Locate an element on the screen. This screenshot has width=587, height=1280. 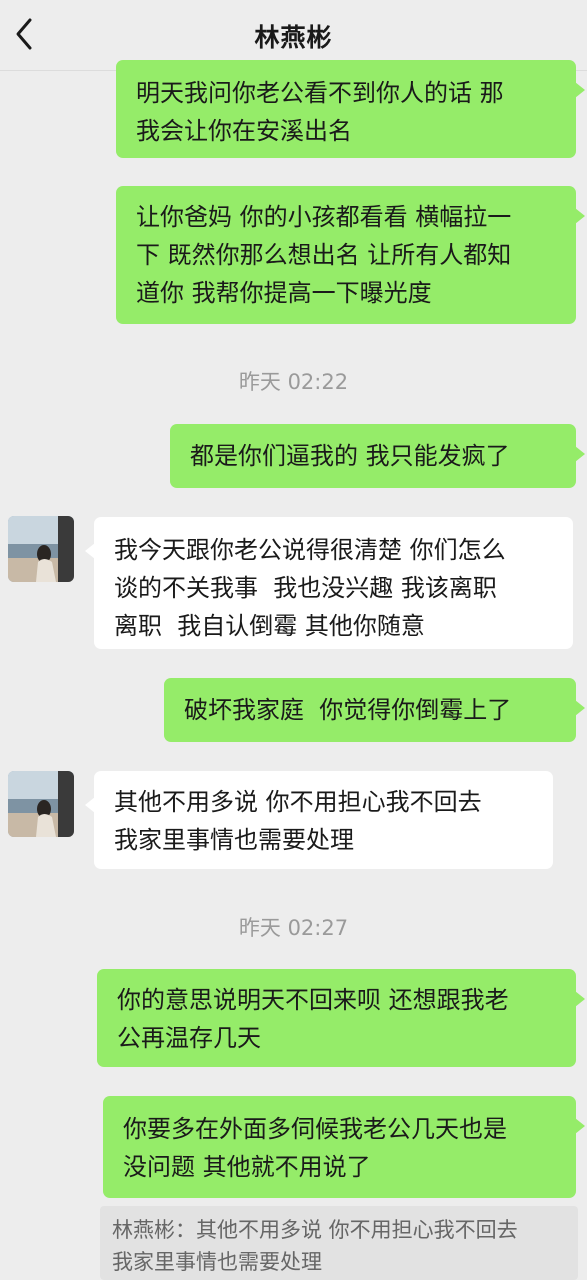
outgoing-message: 都是你们逼我的 我只能发疯了 is located at coordinates (377, 456).